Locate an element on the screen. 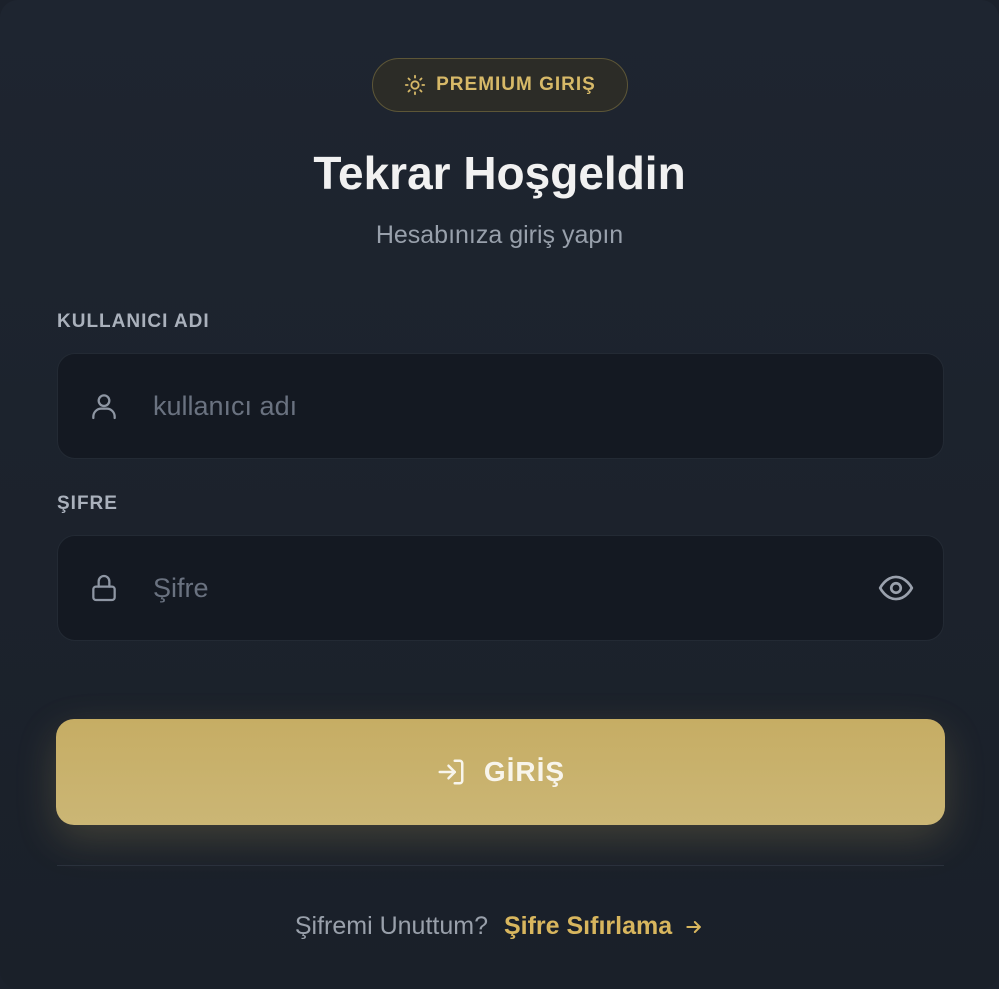 The height and width of the screenshot is (989, 999). username-label: KULLANICI ADI is located at coordinates (133, 321).